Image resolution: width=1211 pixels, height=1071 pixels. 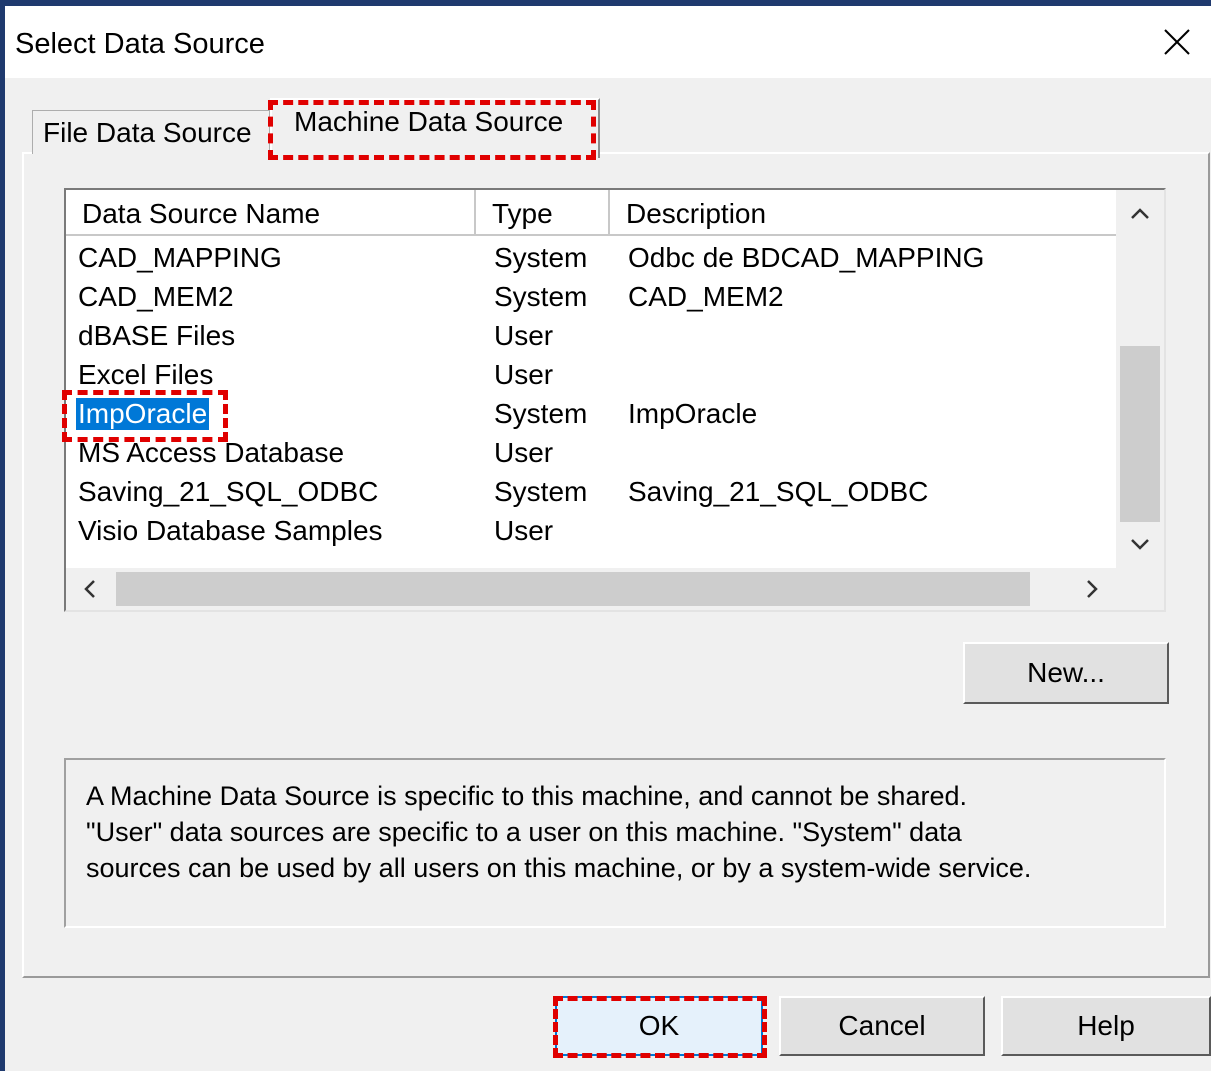 What do you see at coordinates (180, 257) in the screenshot?
I see `list-item-name: CAD_MAPPING` at bounding box center [180, 257].